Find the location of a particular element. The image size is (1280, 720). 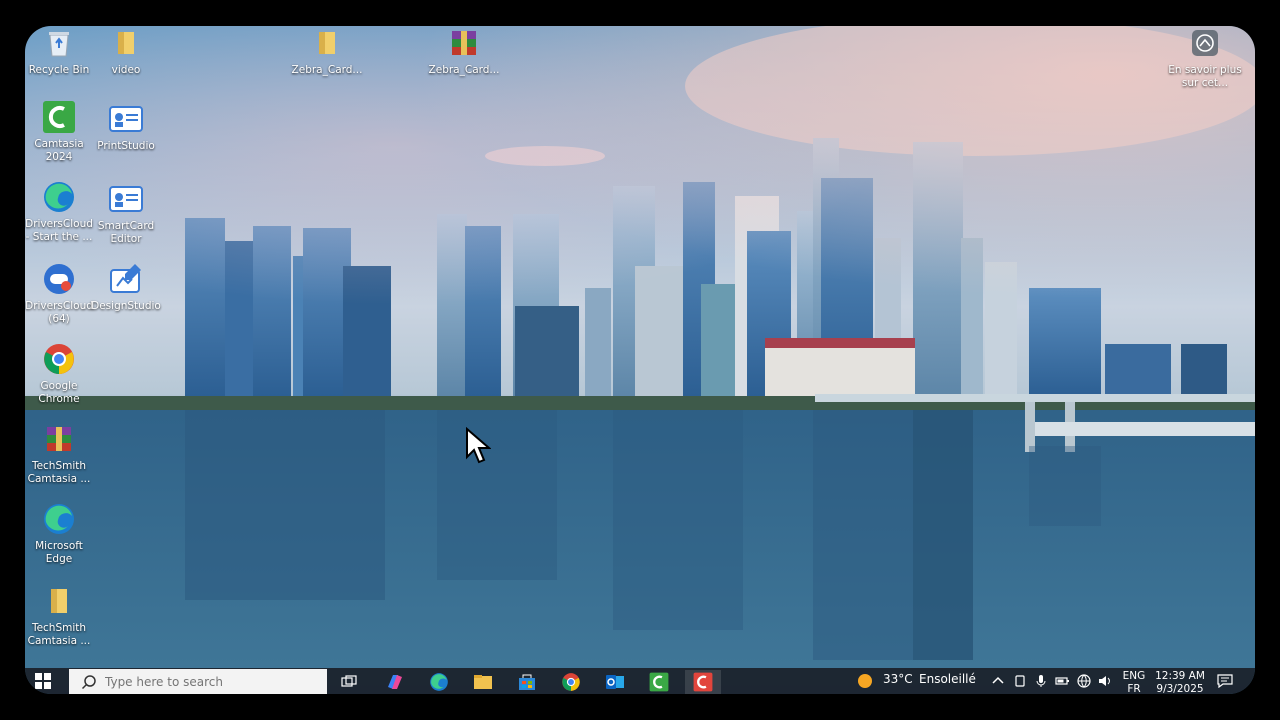

copilot-button is located at coordinates (395, 682).